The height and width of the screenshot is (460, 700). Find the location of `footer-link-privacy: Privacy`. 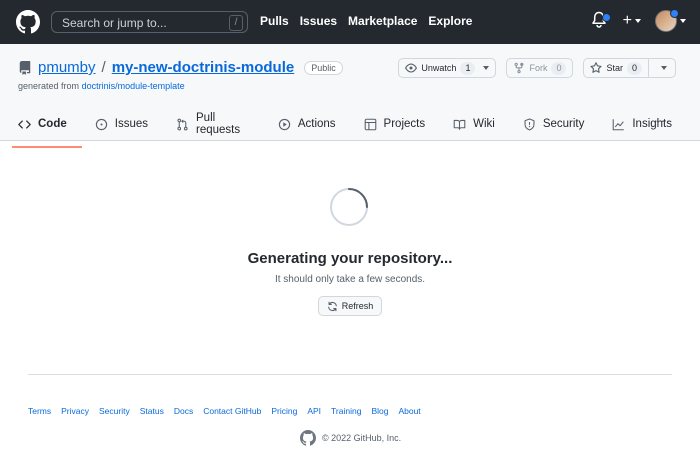

footer-link-privacy: Privacy is located at coordinates (75, 411).